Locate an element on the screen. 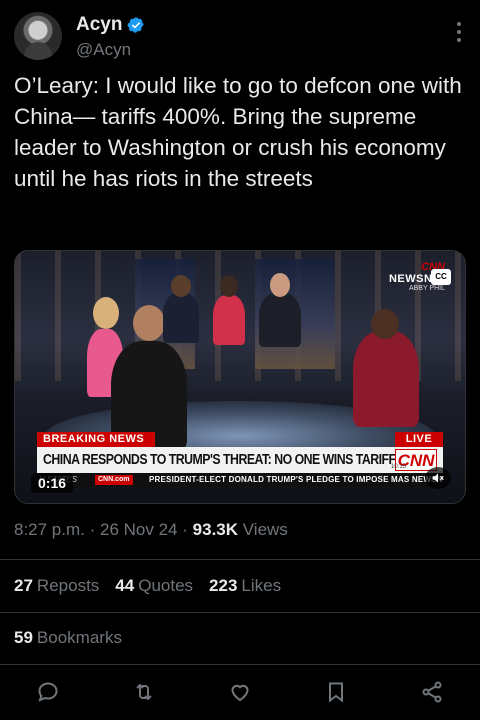  reposts-count: 27 is located at coordinates (23, 585).